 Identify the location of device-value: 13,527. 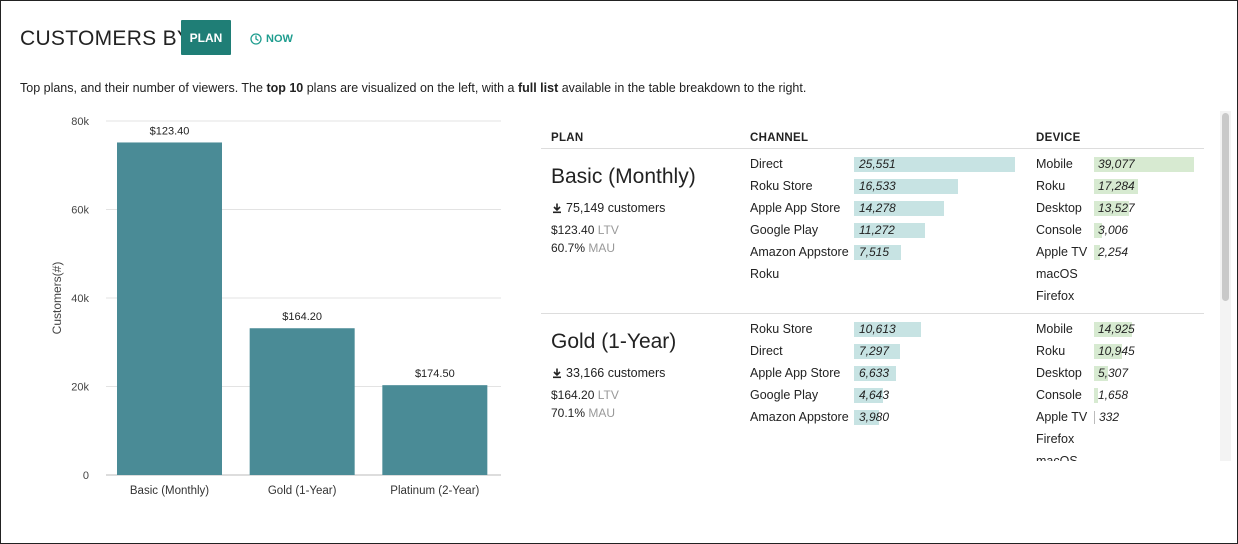
(1116, 208).